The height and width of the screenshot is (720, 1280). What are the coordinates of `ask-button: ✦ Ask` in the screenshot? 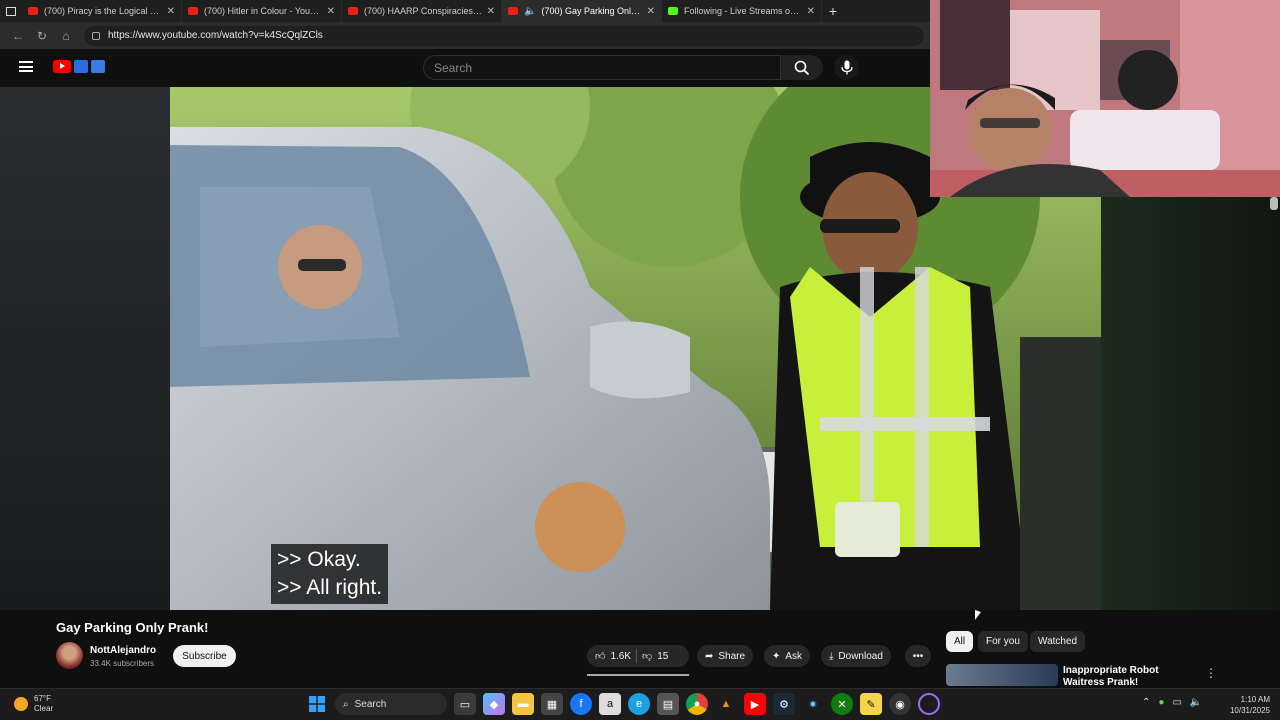 It's located at (787, 656).